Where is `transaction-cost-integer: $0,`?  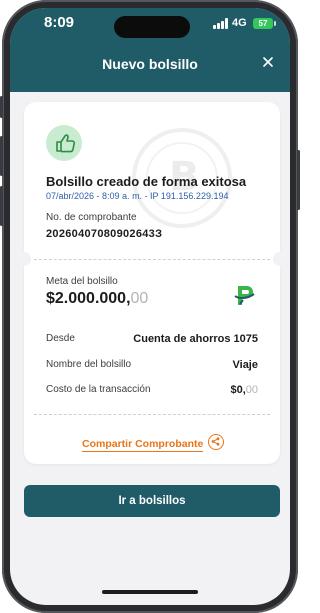 transaction-cost-integer: $0, is located at coordinates (238, 390).